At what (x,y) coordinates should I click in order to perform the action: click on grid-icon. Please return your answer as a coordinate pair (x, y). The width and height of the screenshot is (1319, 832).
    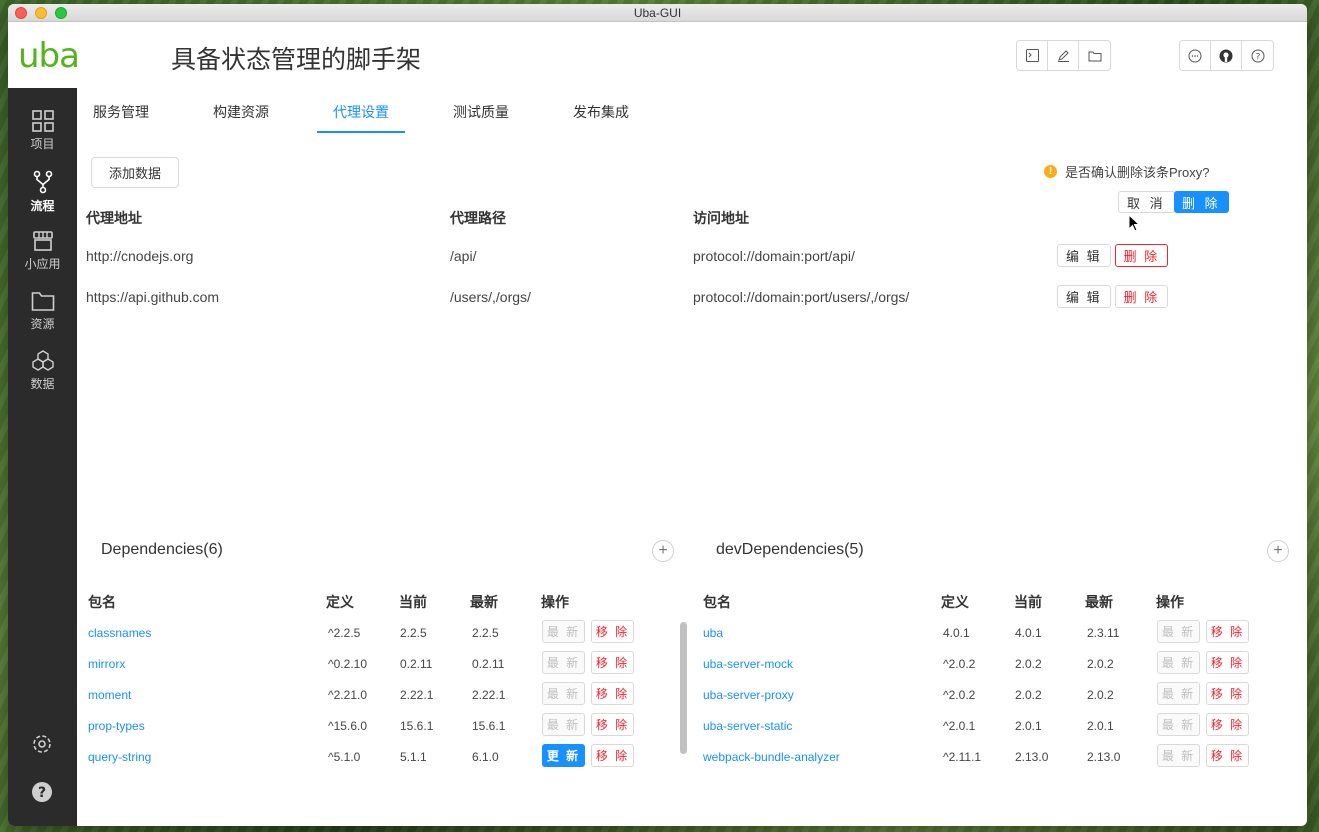
    Looking at the image, I should click on (42, 121).